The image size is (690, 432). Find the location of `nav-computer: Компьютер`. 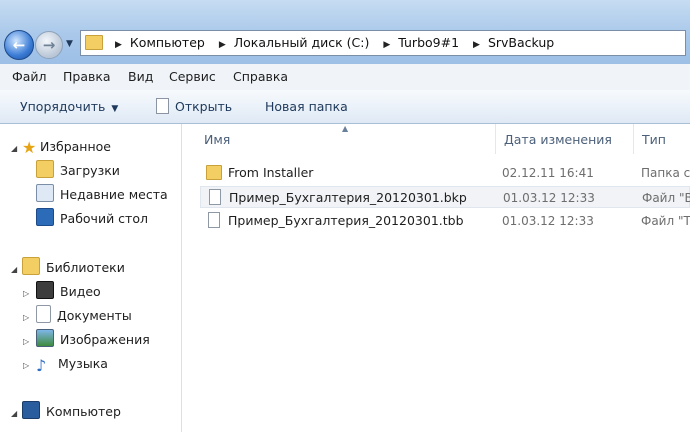

nav-computer: Компьютер is located at coordinates (71, 412).